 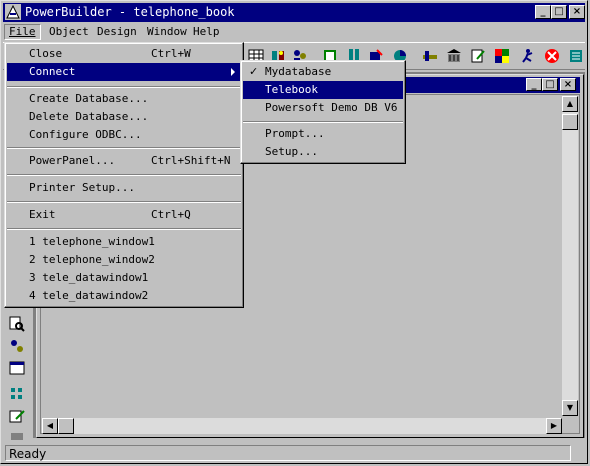 I want to click on minimize-button: _, so click(x=543, y=12).